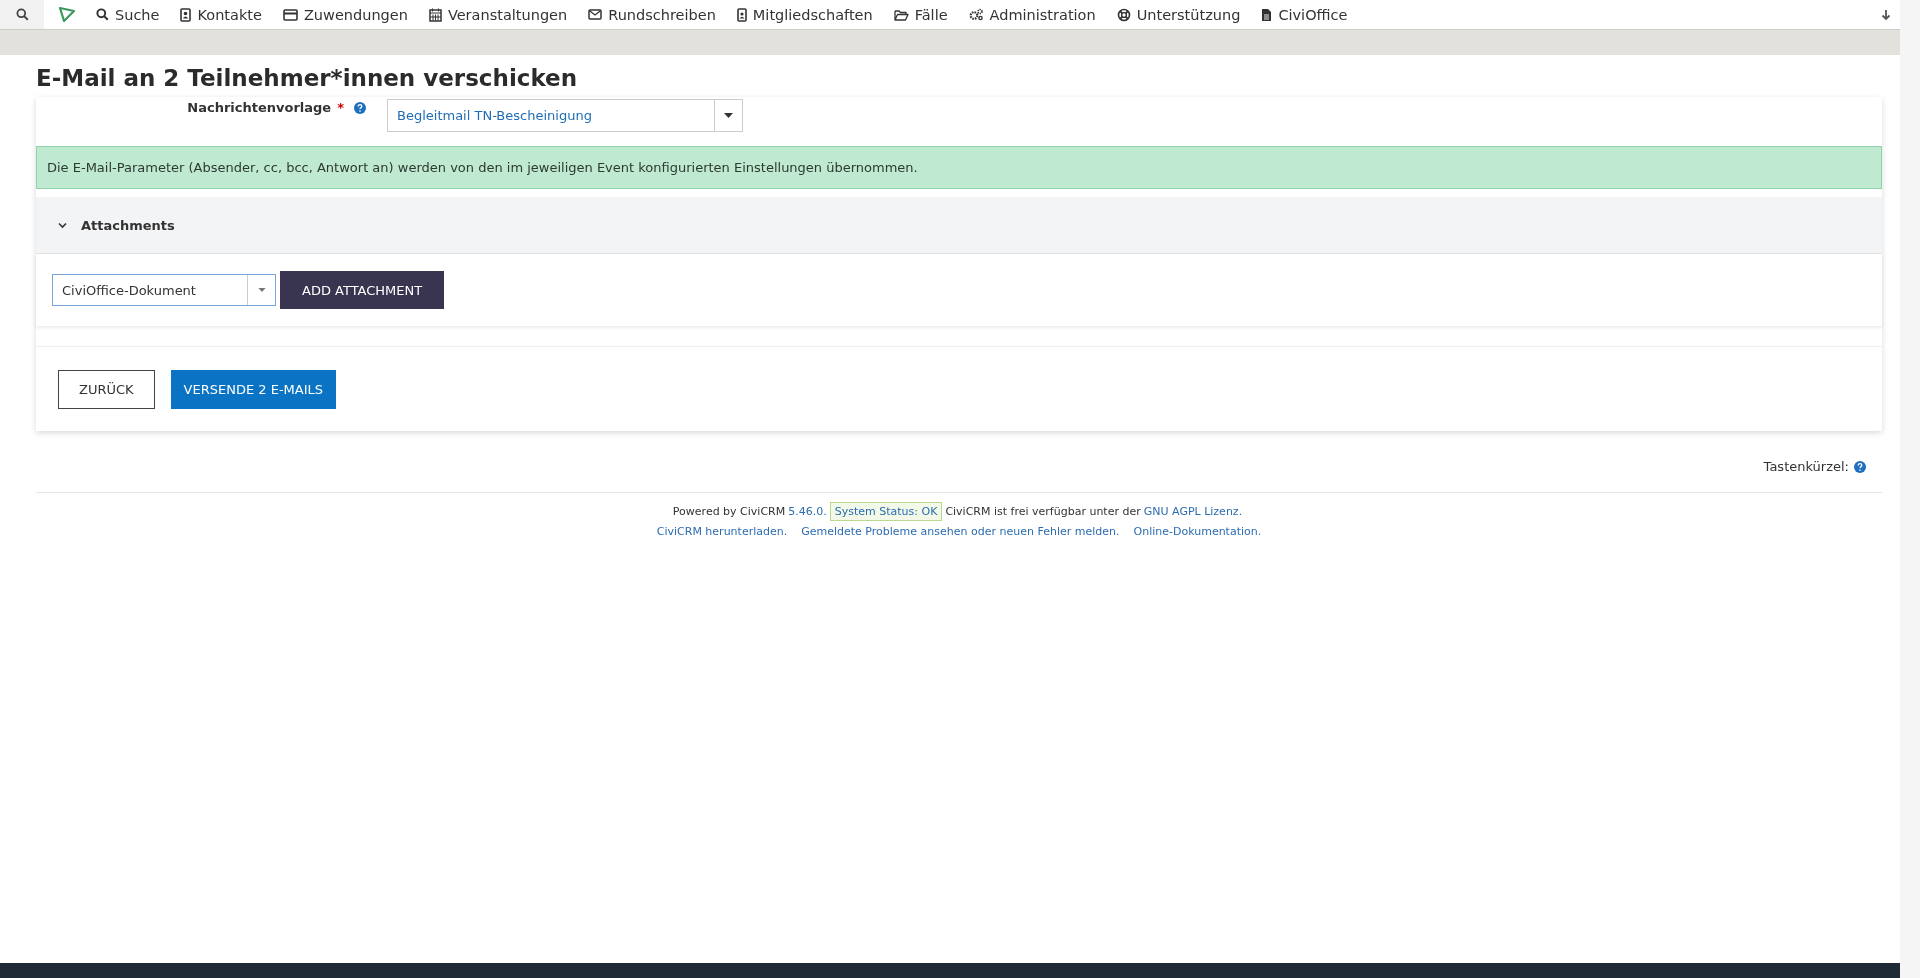  I want to click on menu-item: Administration, so click(1032, 14).